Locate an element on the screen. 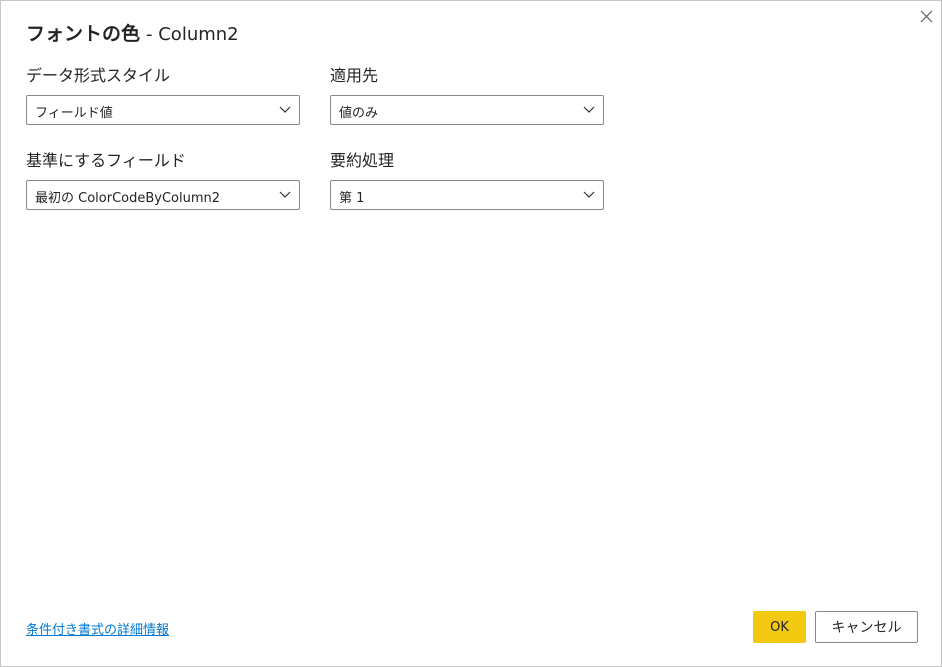 This screenshot has height=667, width=942. dialog-title: フォントの色 - Column2 is located at coordinates (132, 32).